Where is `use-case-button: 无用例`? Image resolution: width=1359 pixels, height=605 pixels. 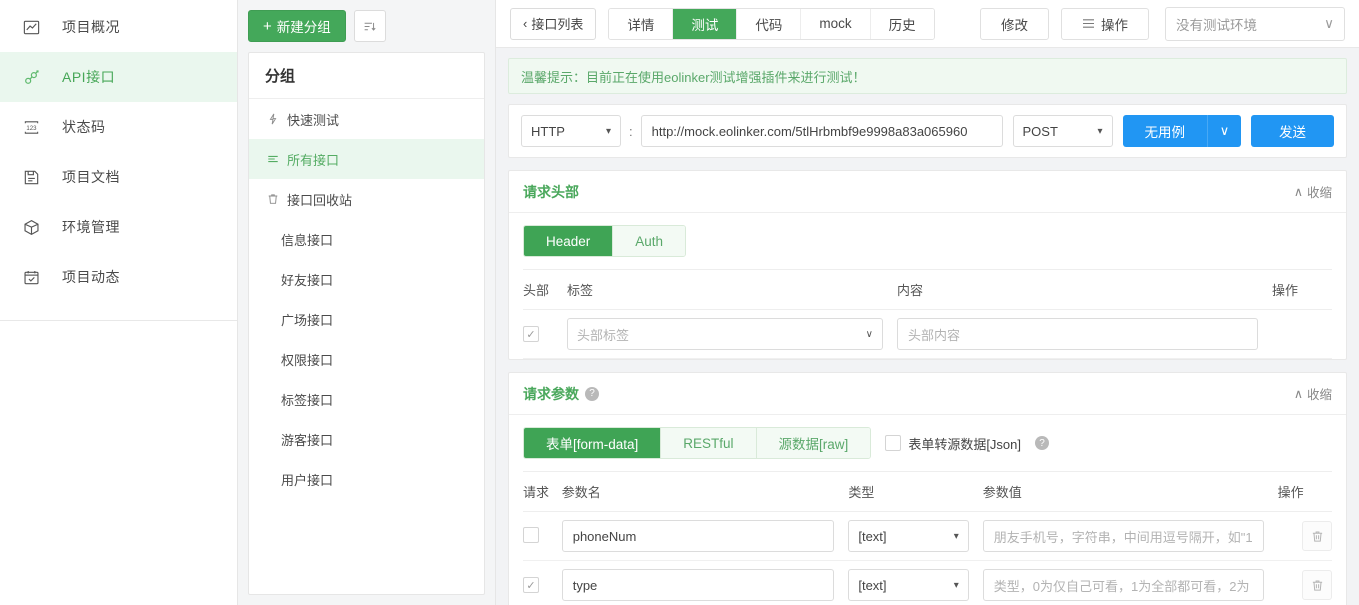 use-case-button: 无用例 is located at coordinates (1164, 131).